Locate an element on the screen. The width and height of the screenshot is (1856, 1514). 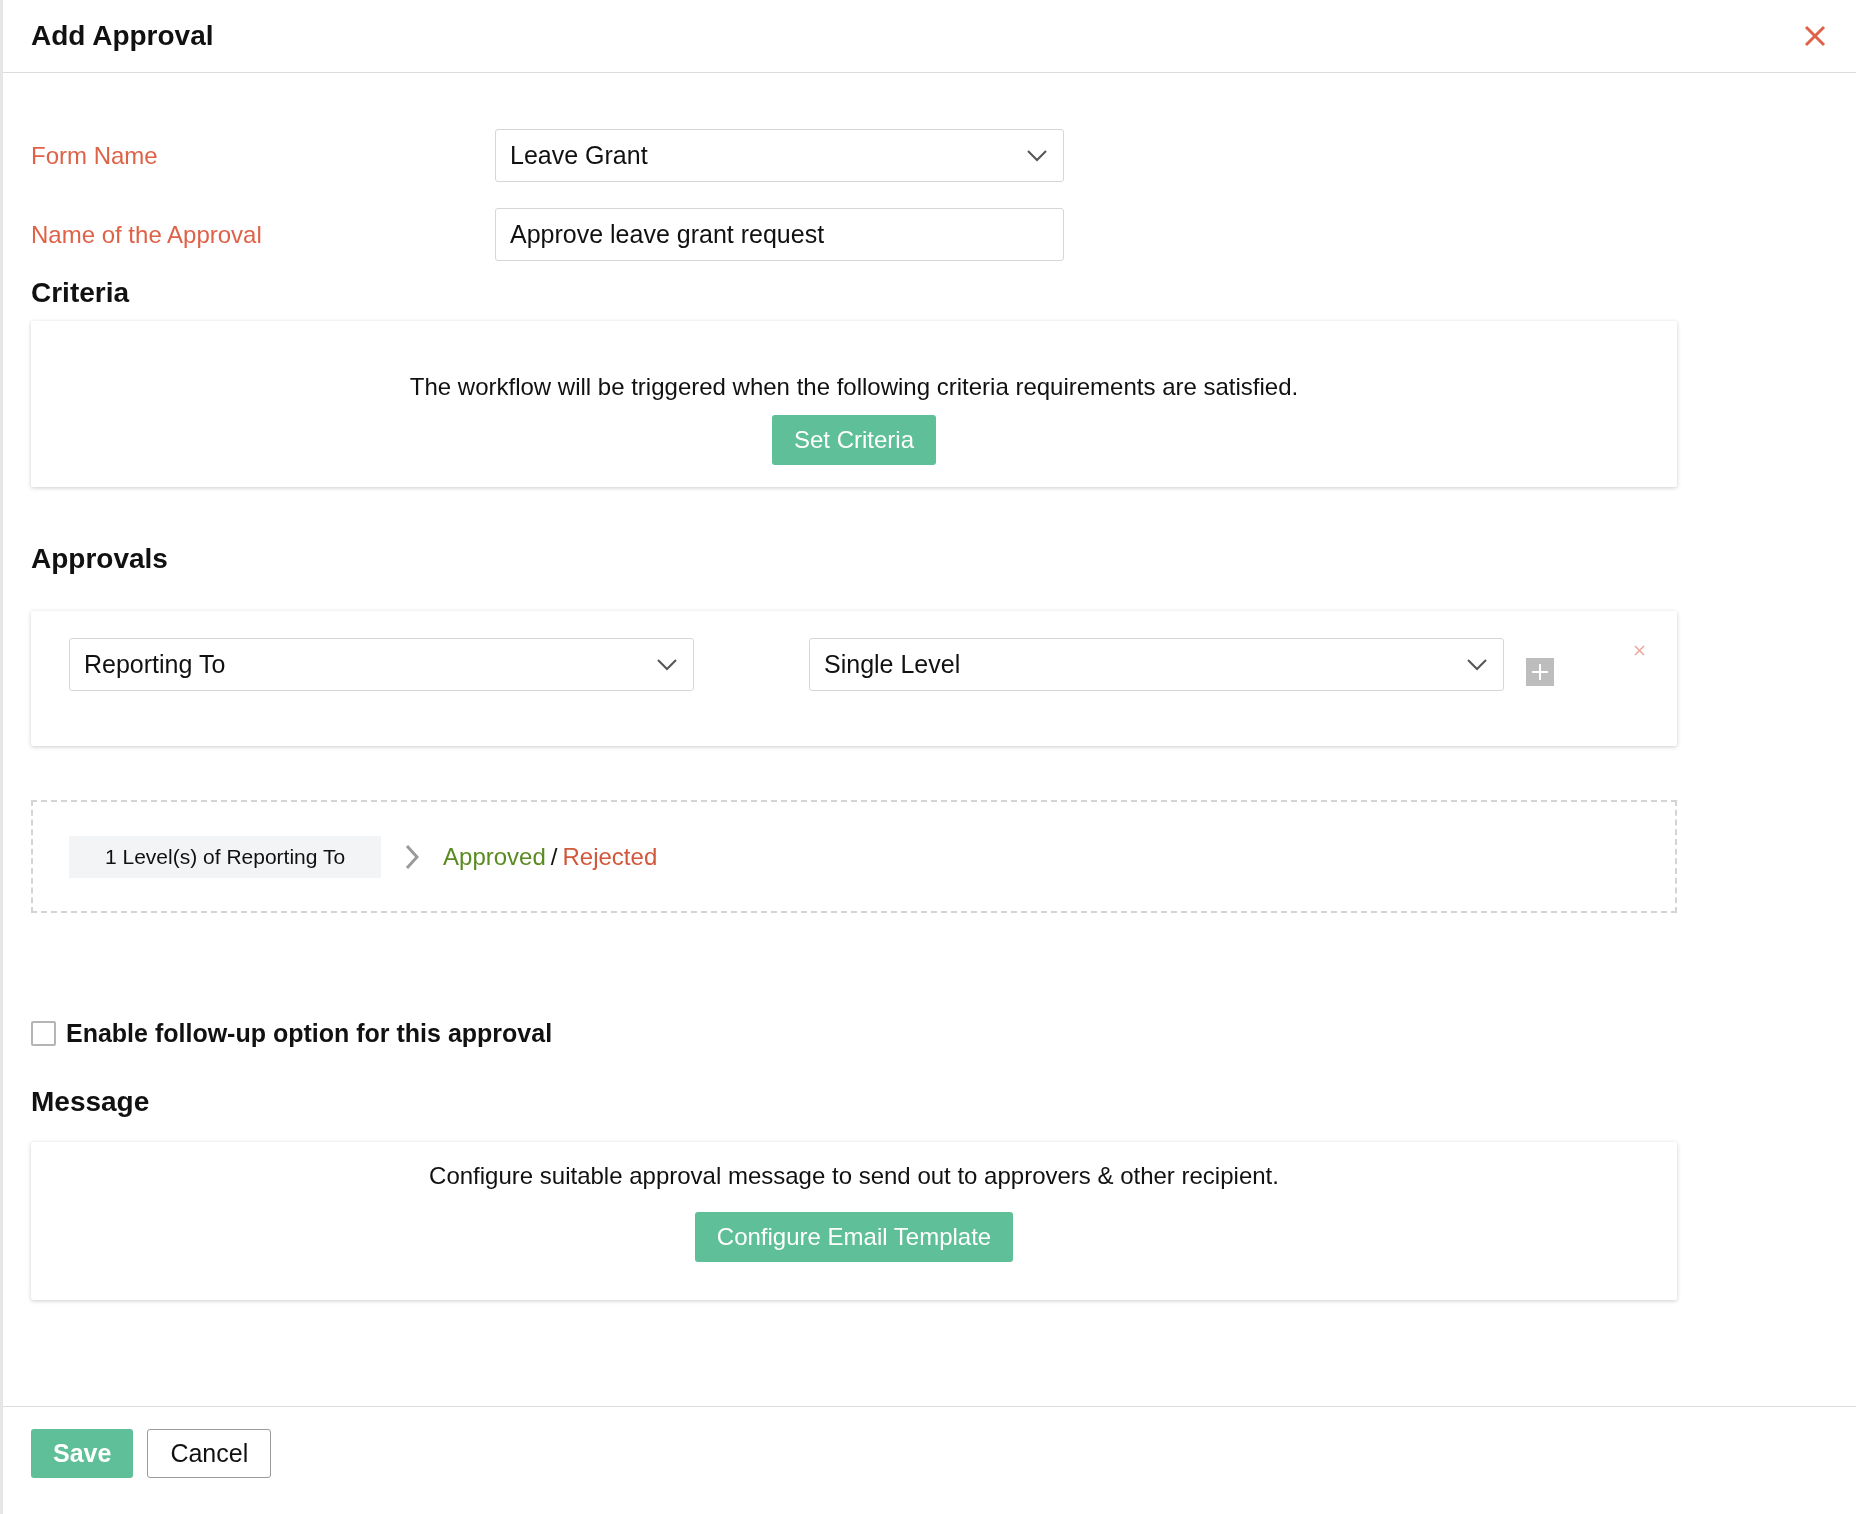
window-title: Add Approval is located at coordinates (122, 36).